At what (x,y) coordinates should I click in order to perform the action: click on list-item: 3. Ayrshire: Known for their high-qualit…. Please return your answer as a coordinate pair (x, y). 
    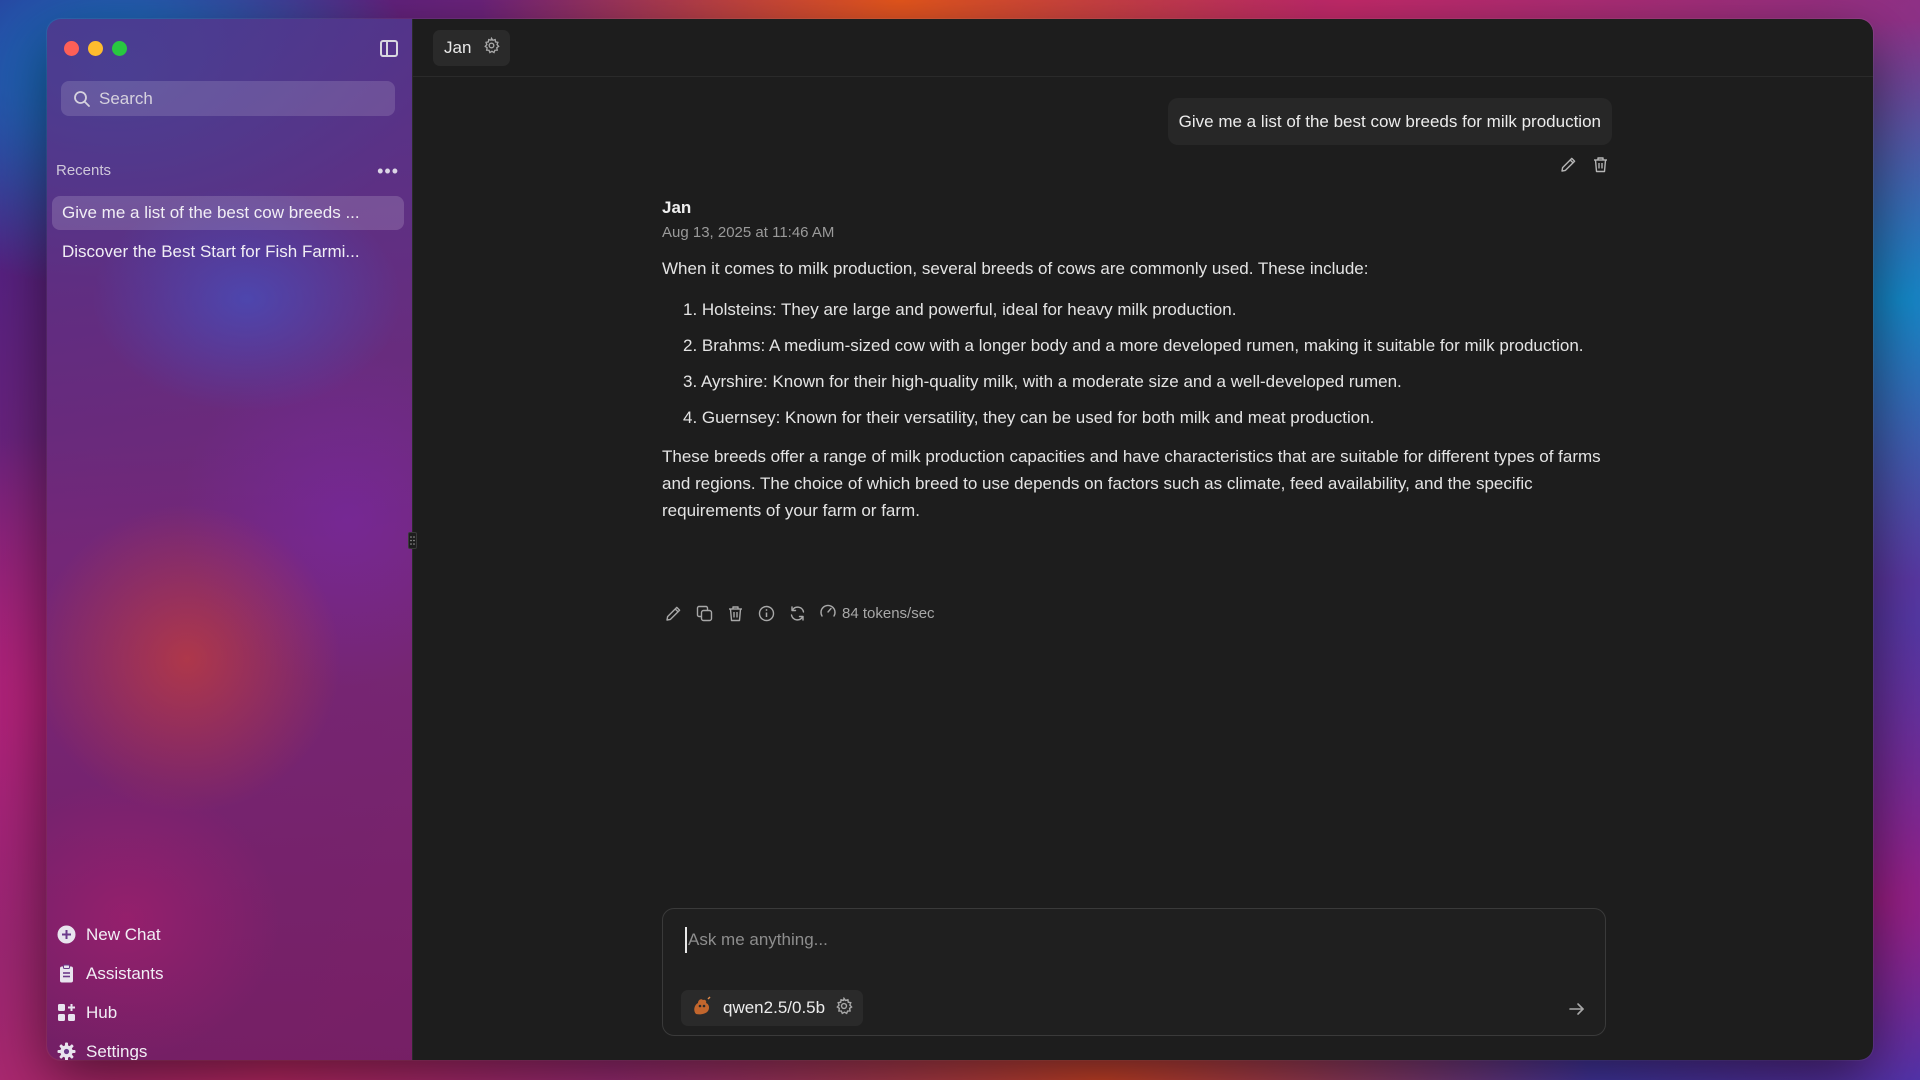
    Looking at the image, I should click on (1042, 381).